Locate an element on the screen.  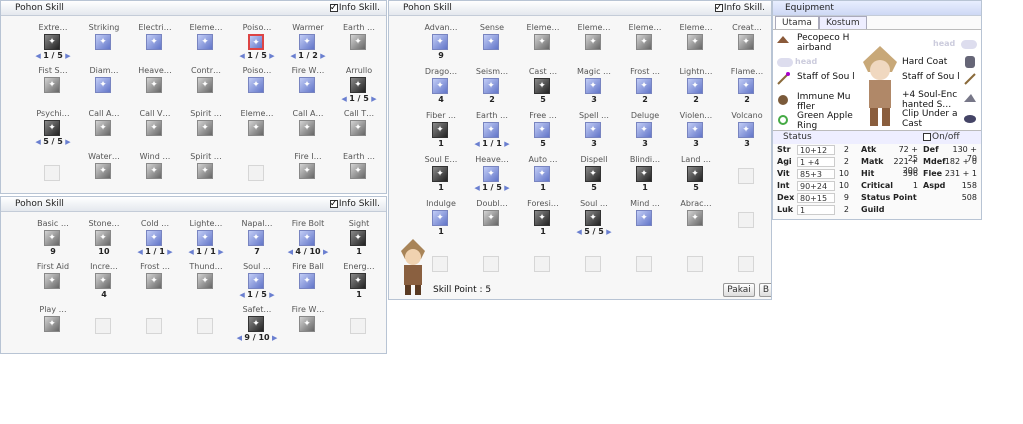
skill-cell: Lightn… ✦ 2 is located at coordinates (696, 89).